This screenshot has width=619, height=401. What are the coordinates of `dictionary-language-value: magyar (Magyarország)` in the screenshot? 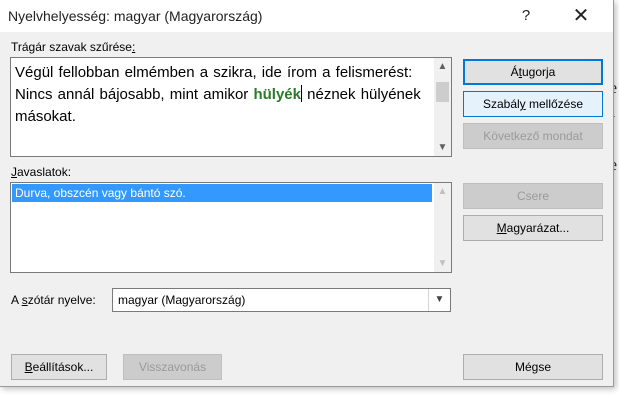 It's located at (182, 300).